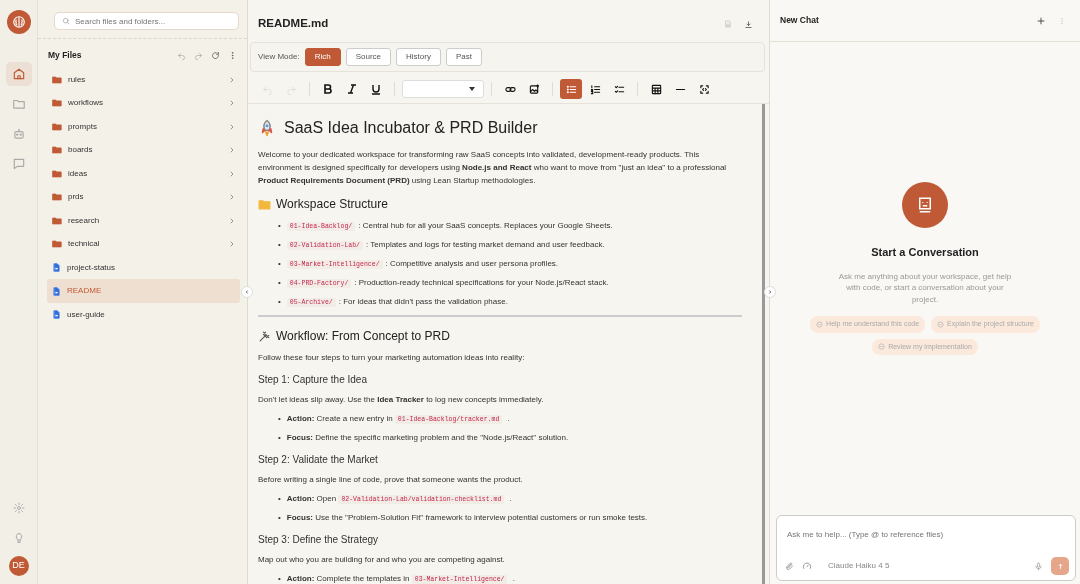  Describe the element at coordinates (401, 400) in the screenshot. I see `paragraph: Don't let ideas slip away. Use the Idea Tracker to log new concepts immediately.` at that location.